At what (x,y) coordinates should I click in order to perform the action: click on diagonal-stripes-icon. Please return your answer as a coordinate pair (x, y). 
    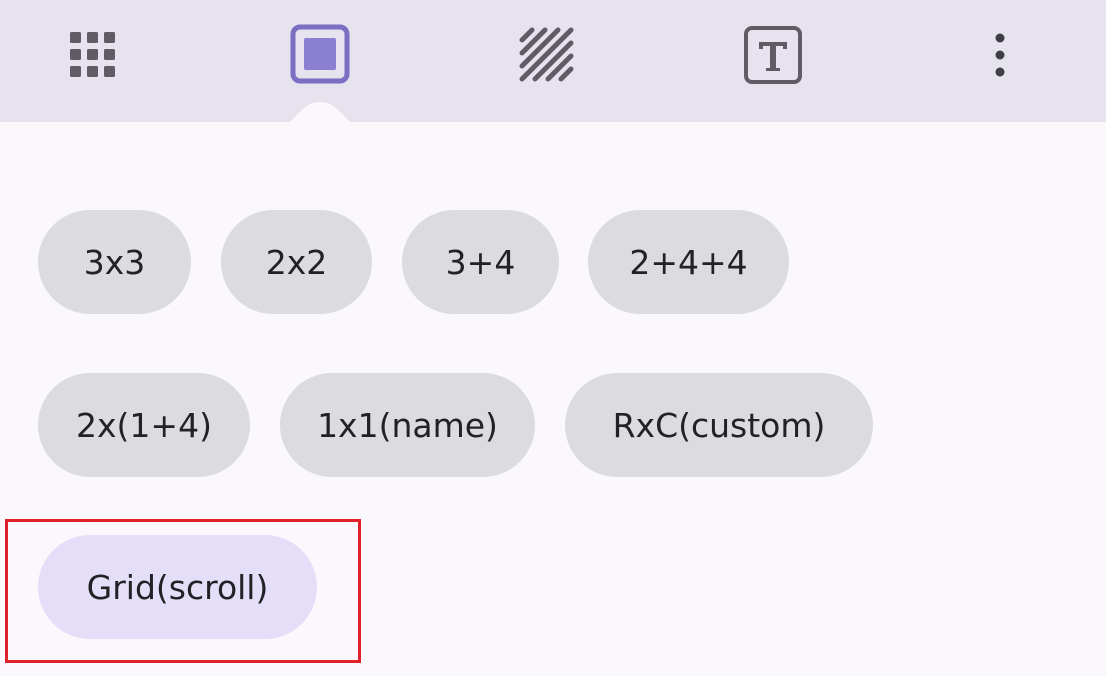
    Looking at the image, I should click on (546, 54).